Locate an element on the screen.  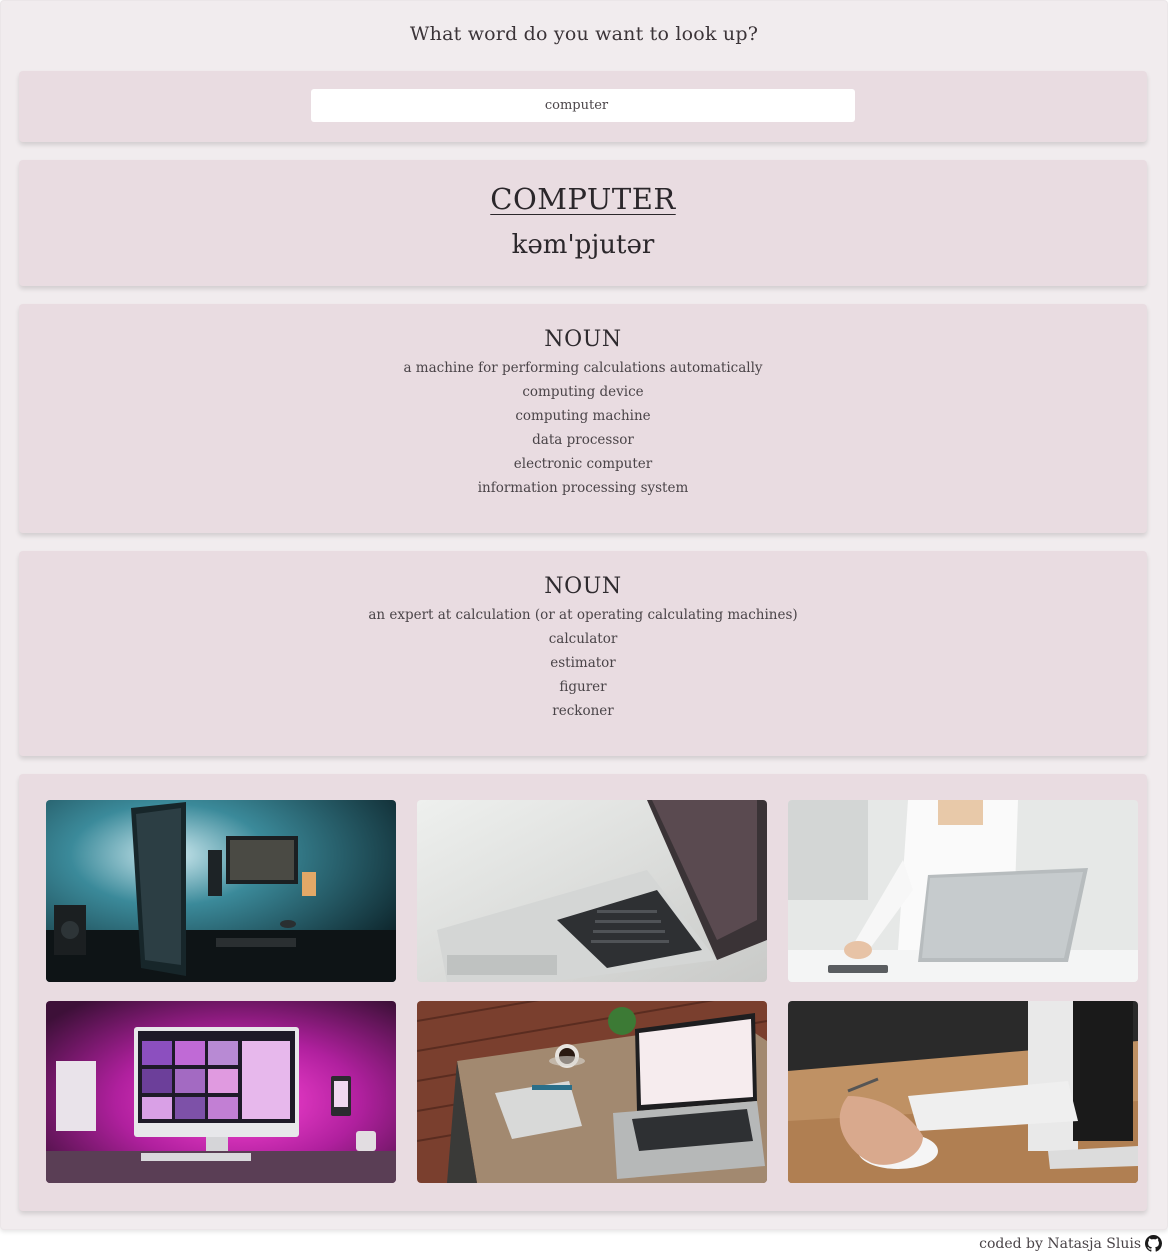
synonym: figurer is located at coordinates (583, 687).